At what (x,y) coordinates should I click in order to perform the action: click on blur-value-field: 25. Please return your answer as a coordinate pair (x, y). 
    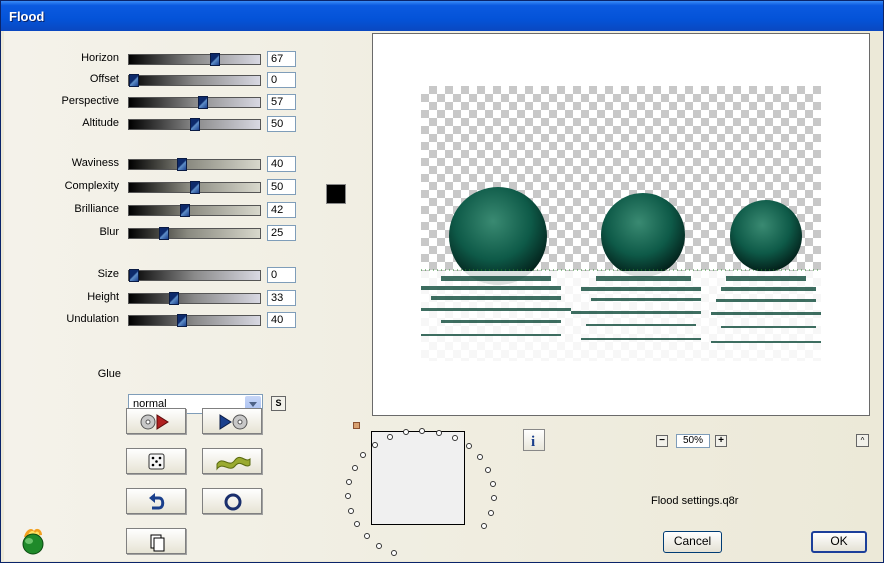
    Looking at the image, I should click on (281, 233).